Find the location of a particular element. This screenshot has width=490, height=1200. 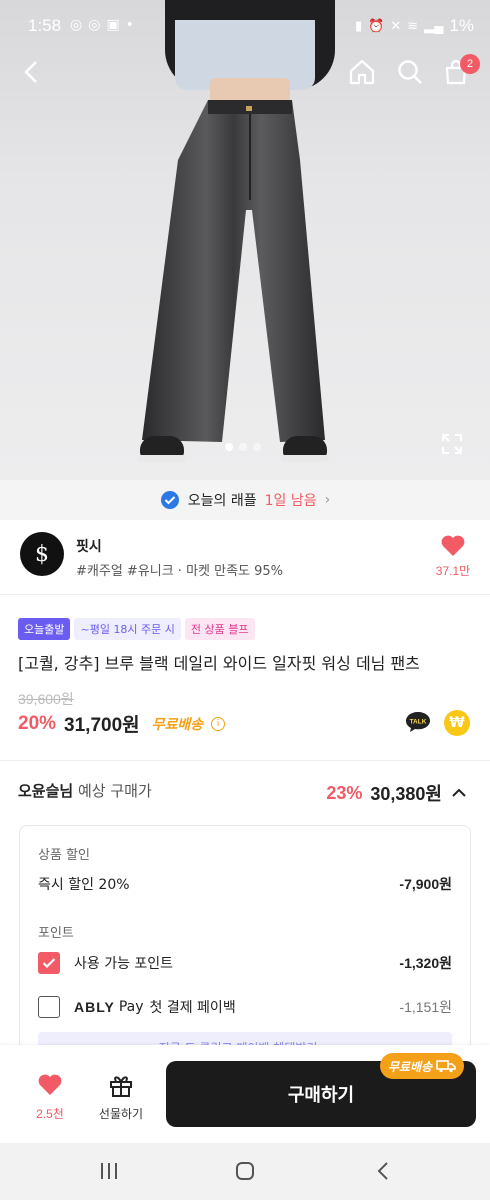

shop-name: 핏시 is located at coordinates (89, 546).